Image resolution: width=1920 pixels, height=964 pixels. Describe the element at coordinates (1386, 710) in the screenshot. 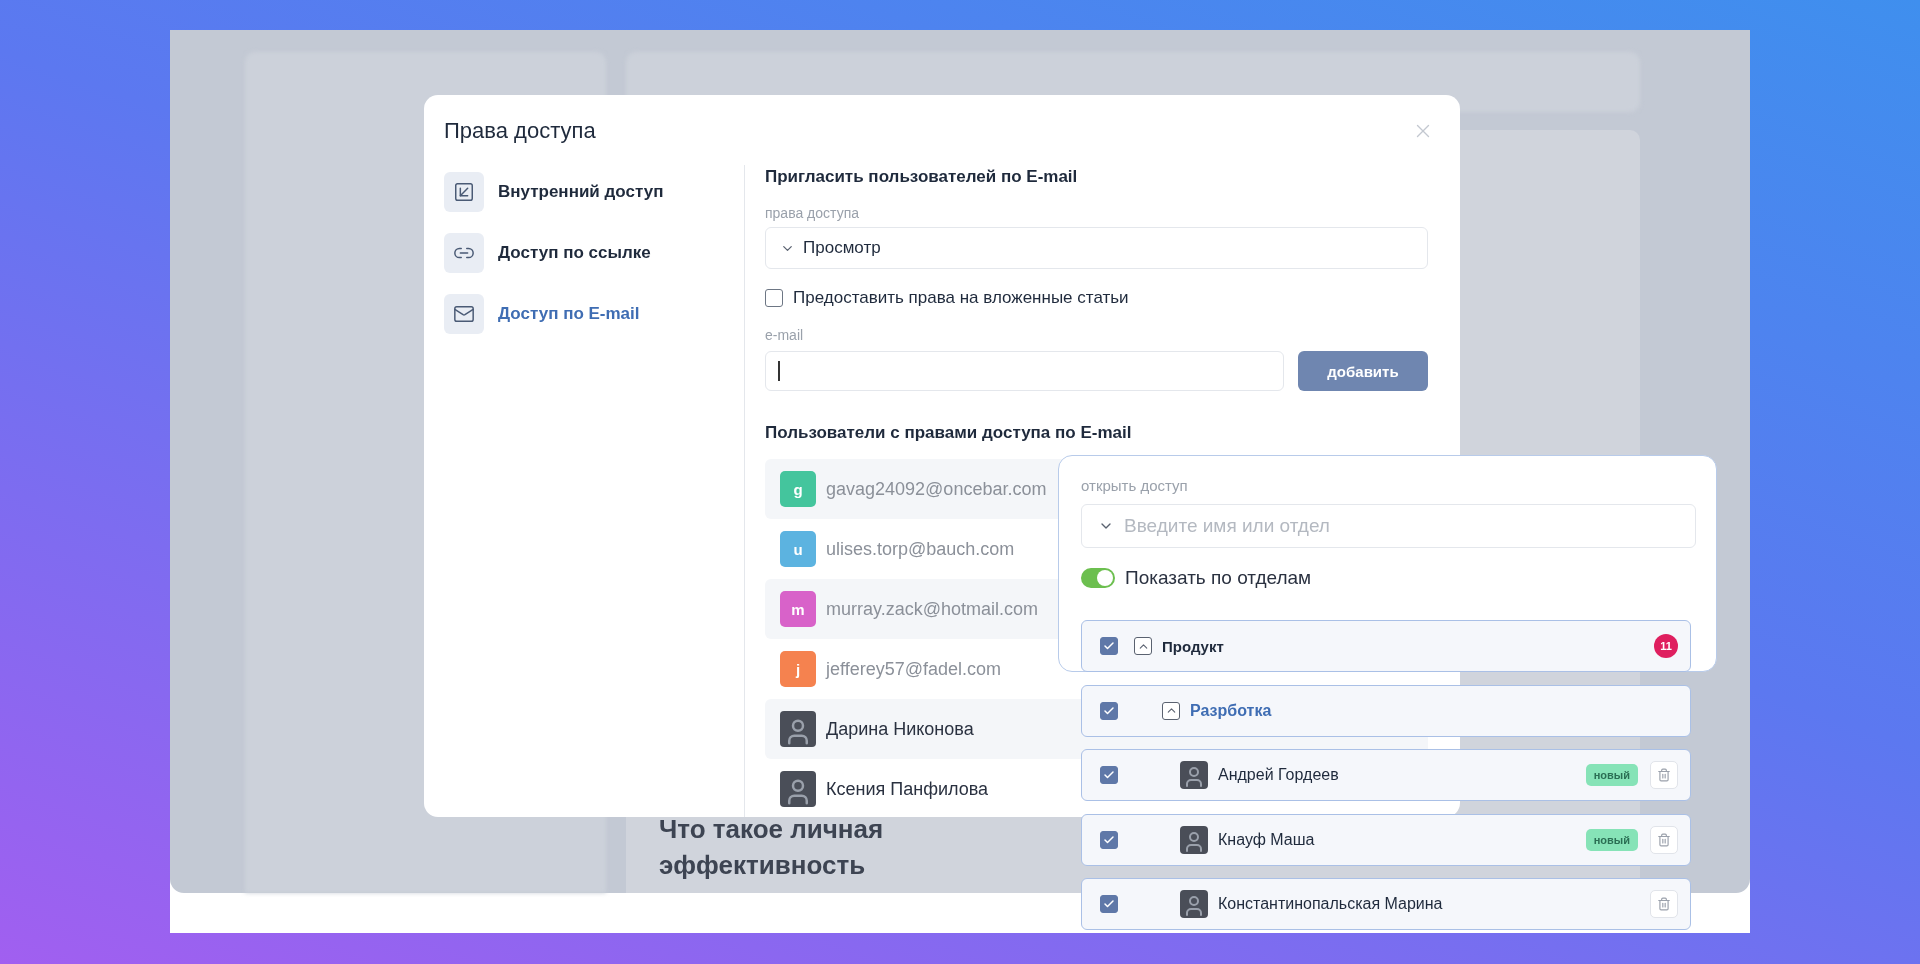

I see `tree-row: Разрботка` at that location.